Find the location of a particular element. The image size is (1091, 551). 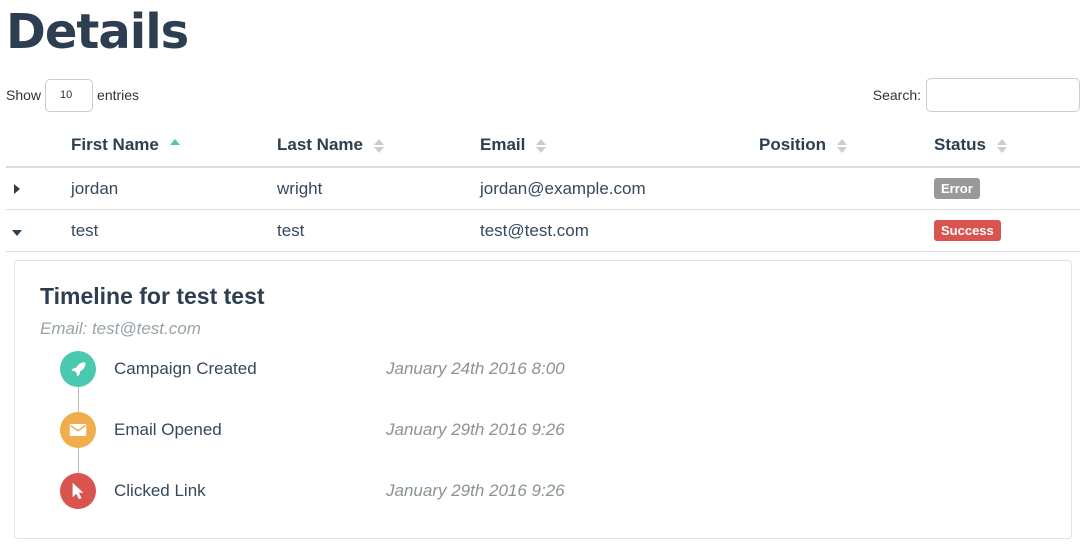

column-header-last-name: Last Name is located at coordinates (378, 146).